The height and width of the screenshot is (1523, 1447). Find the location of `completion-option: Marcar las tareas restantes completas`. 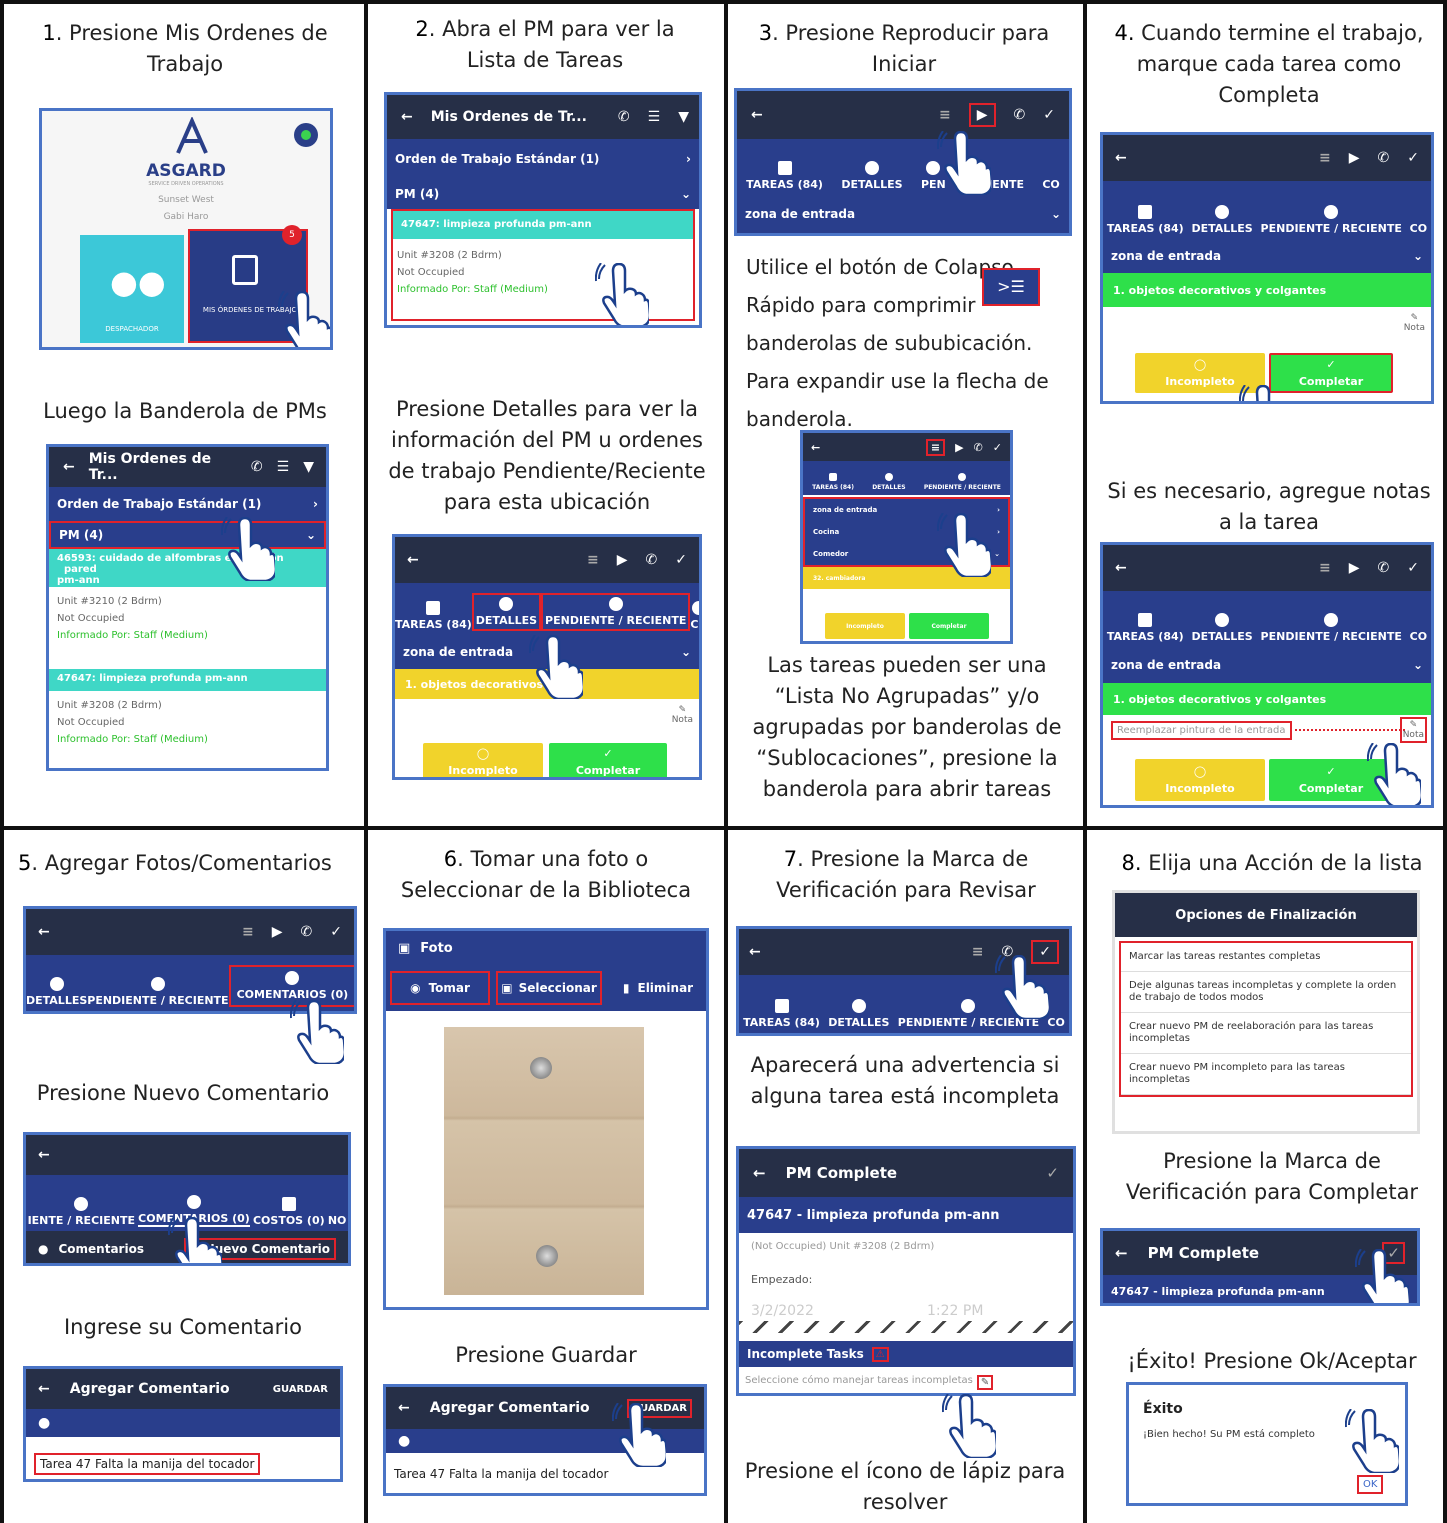

completion-option: Marcar las tareas restantes completas is located at coordinates (1266, 957).